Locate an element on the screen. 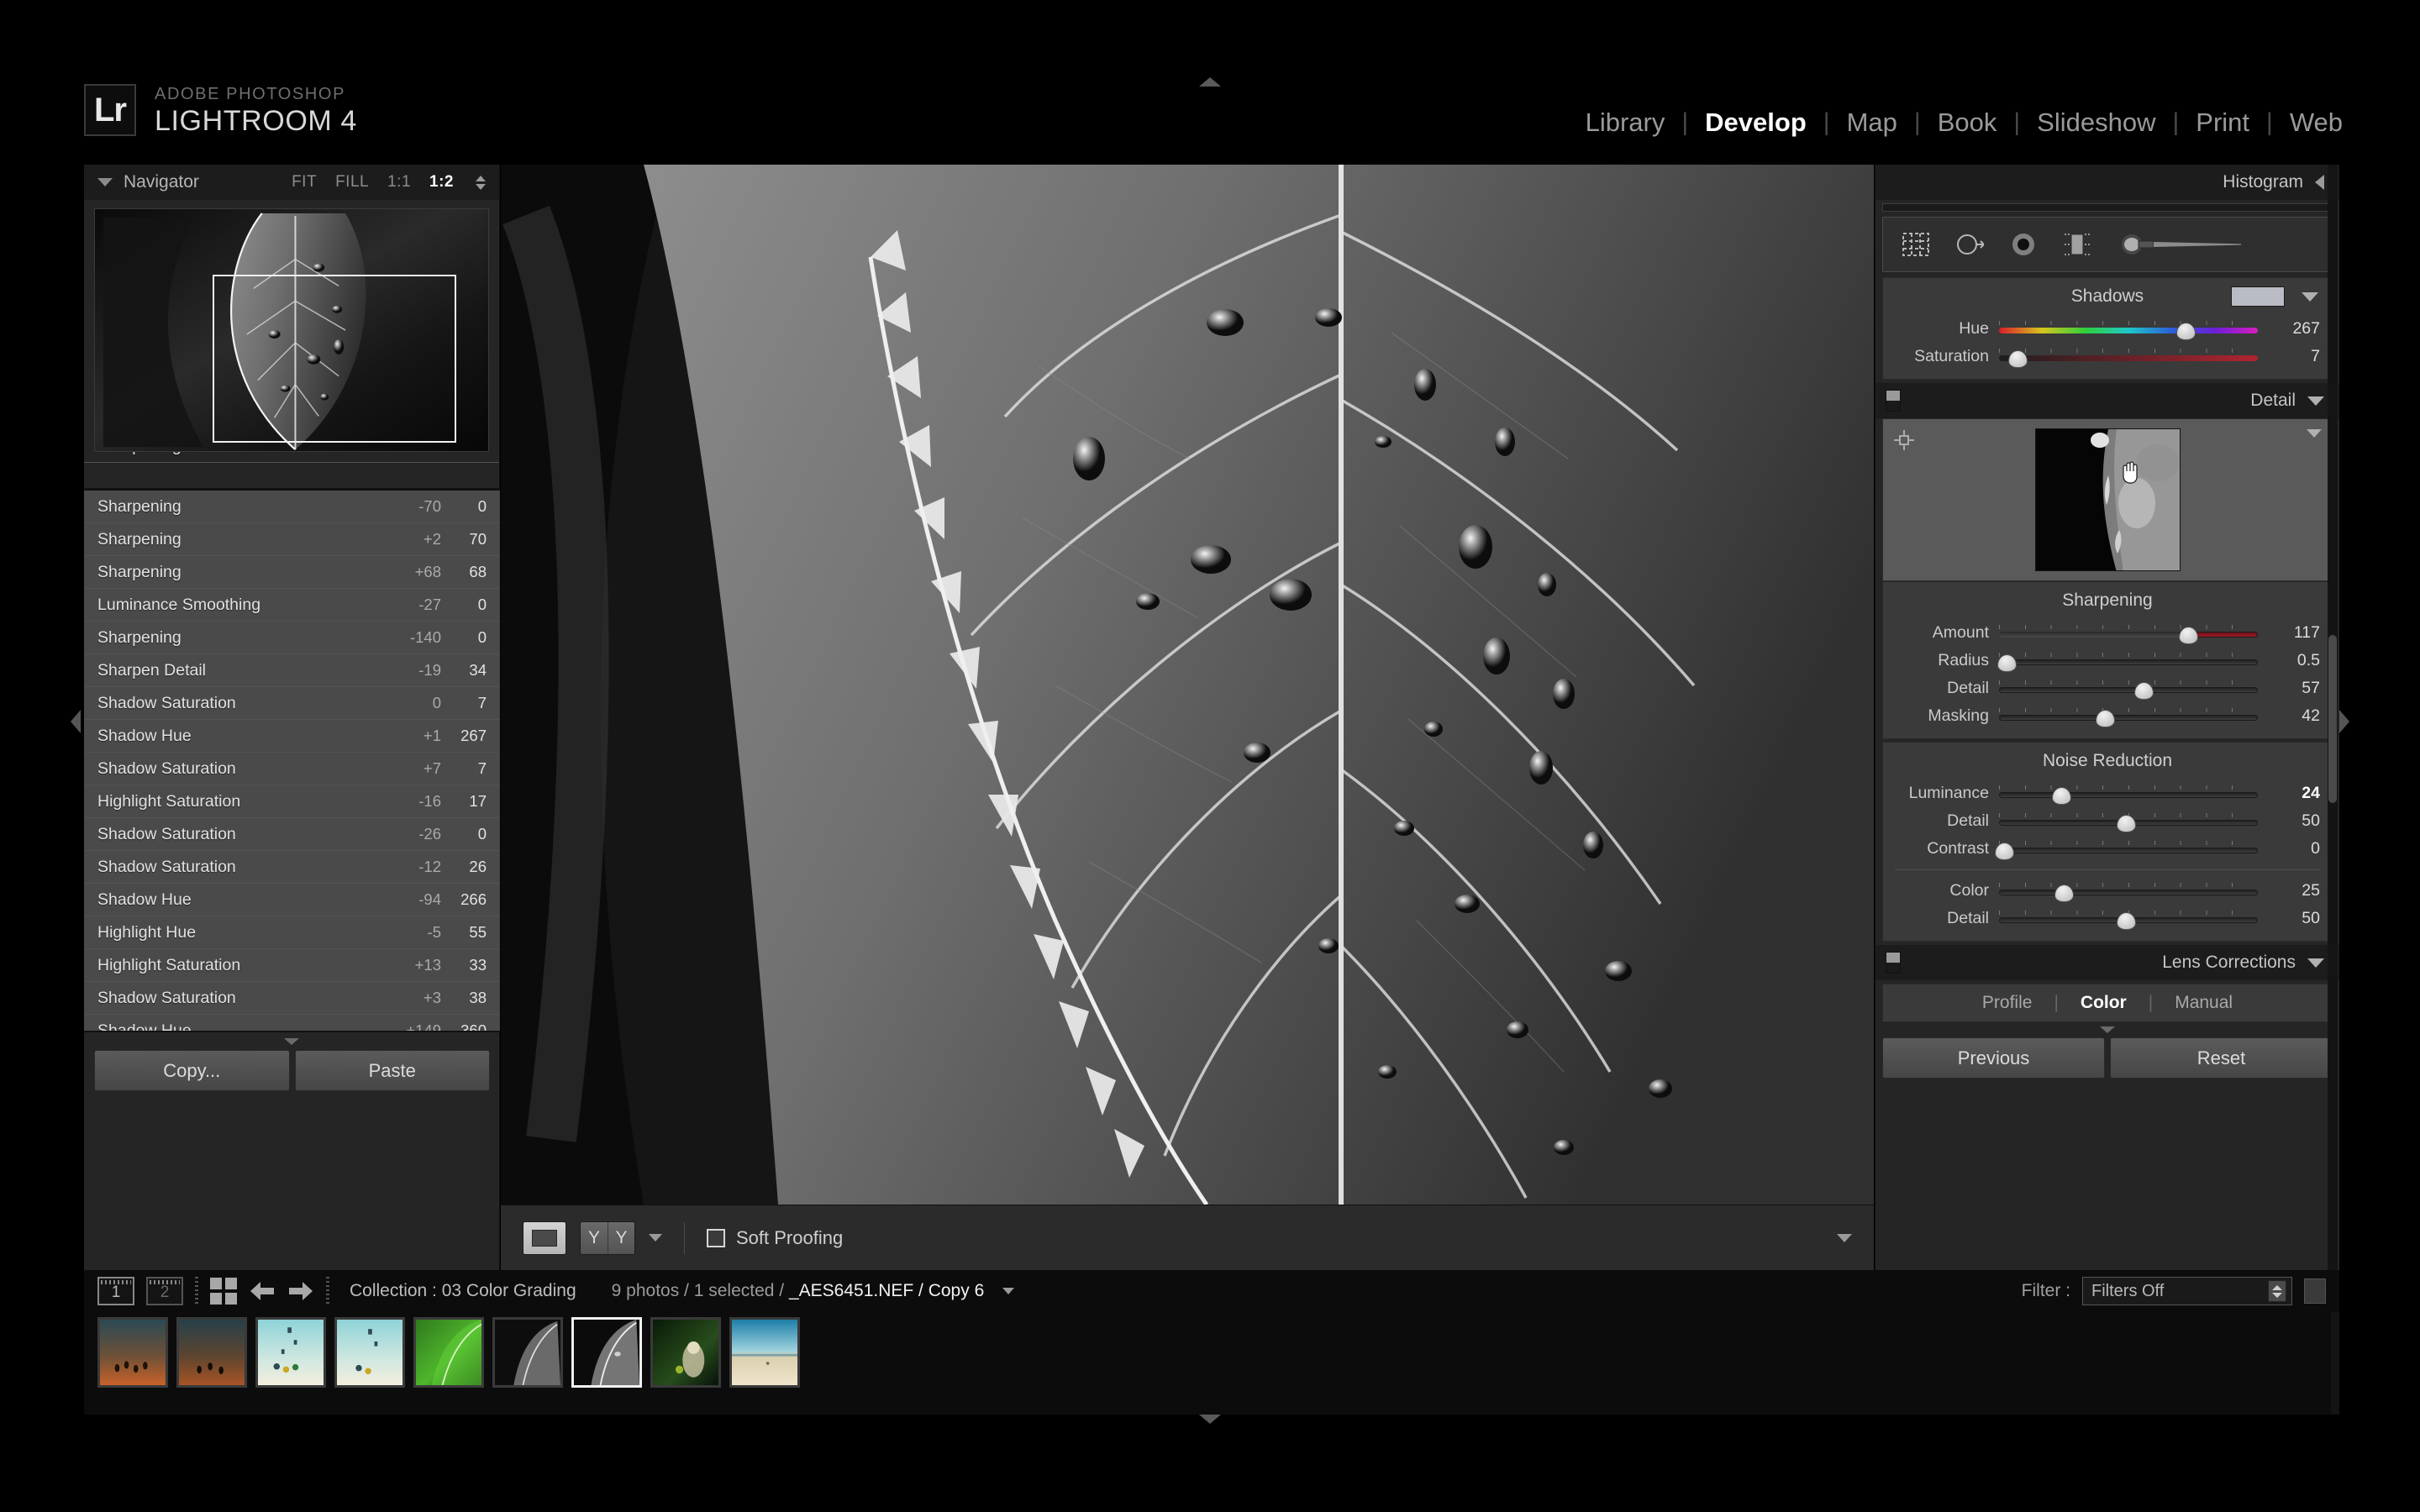  shadows-saturation-knob is located at coordinates (2017, 358).